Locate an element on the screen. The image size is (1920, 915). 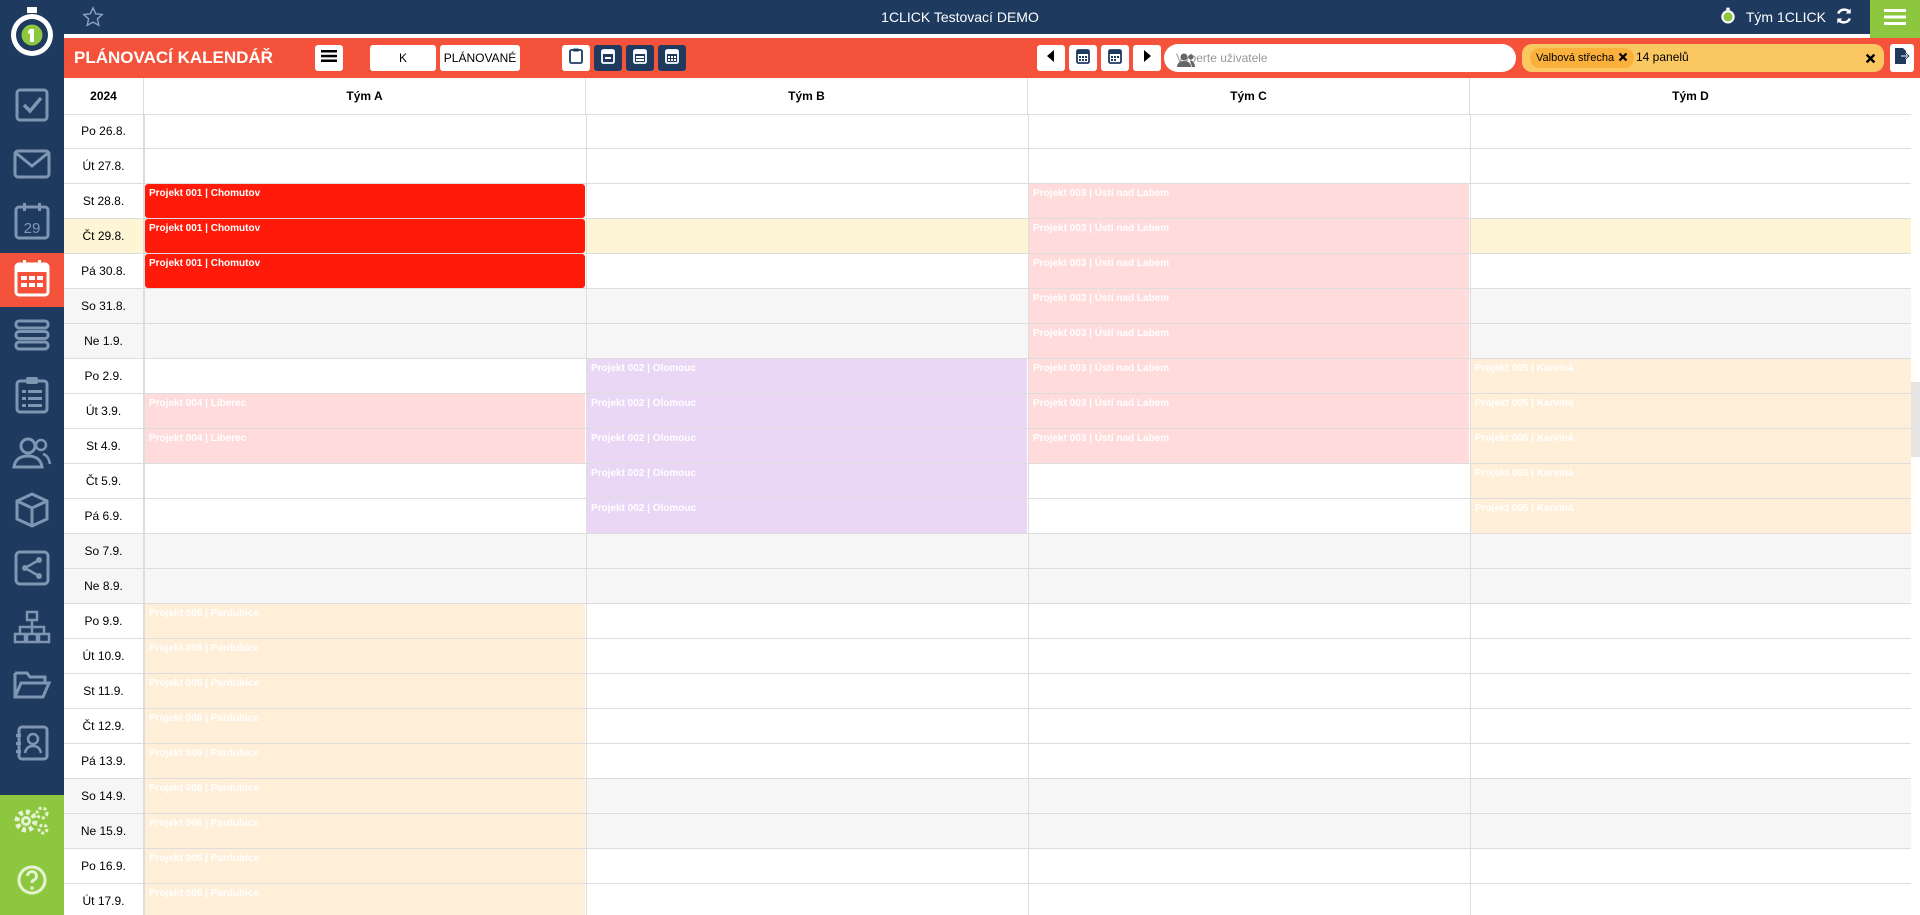
export-button is located at coordinates (1902, 58).